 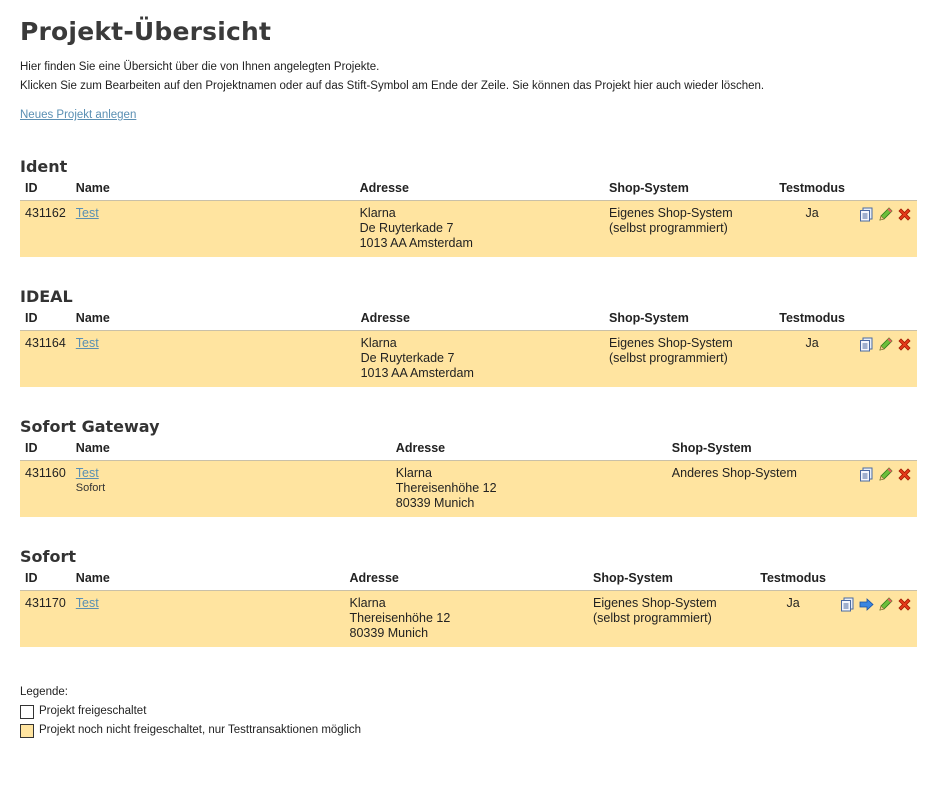 I want to click on legend-swatch-white, so click(x=27, y=711).